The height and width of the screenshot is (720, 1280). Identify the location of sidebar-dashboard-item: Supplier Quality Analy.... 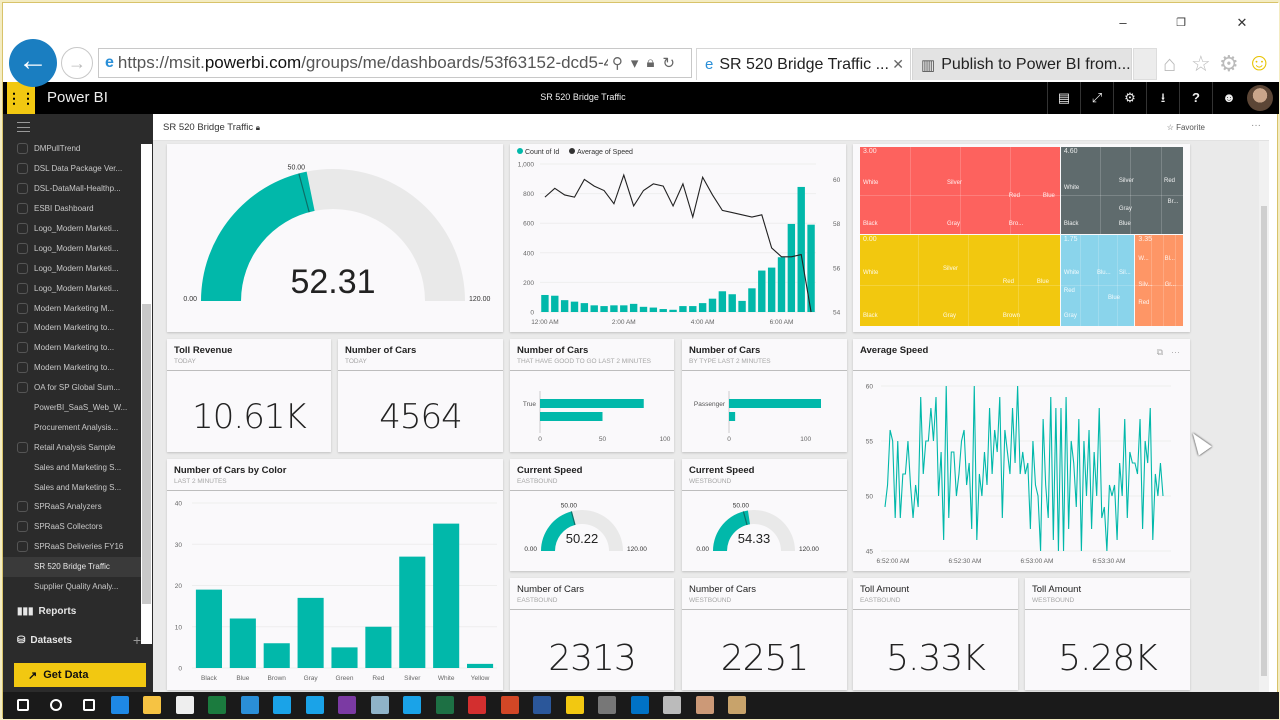
(72, 587).